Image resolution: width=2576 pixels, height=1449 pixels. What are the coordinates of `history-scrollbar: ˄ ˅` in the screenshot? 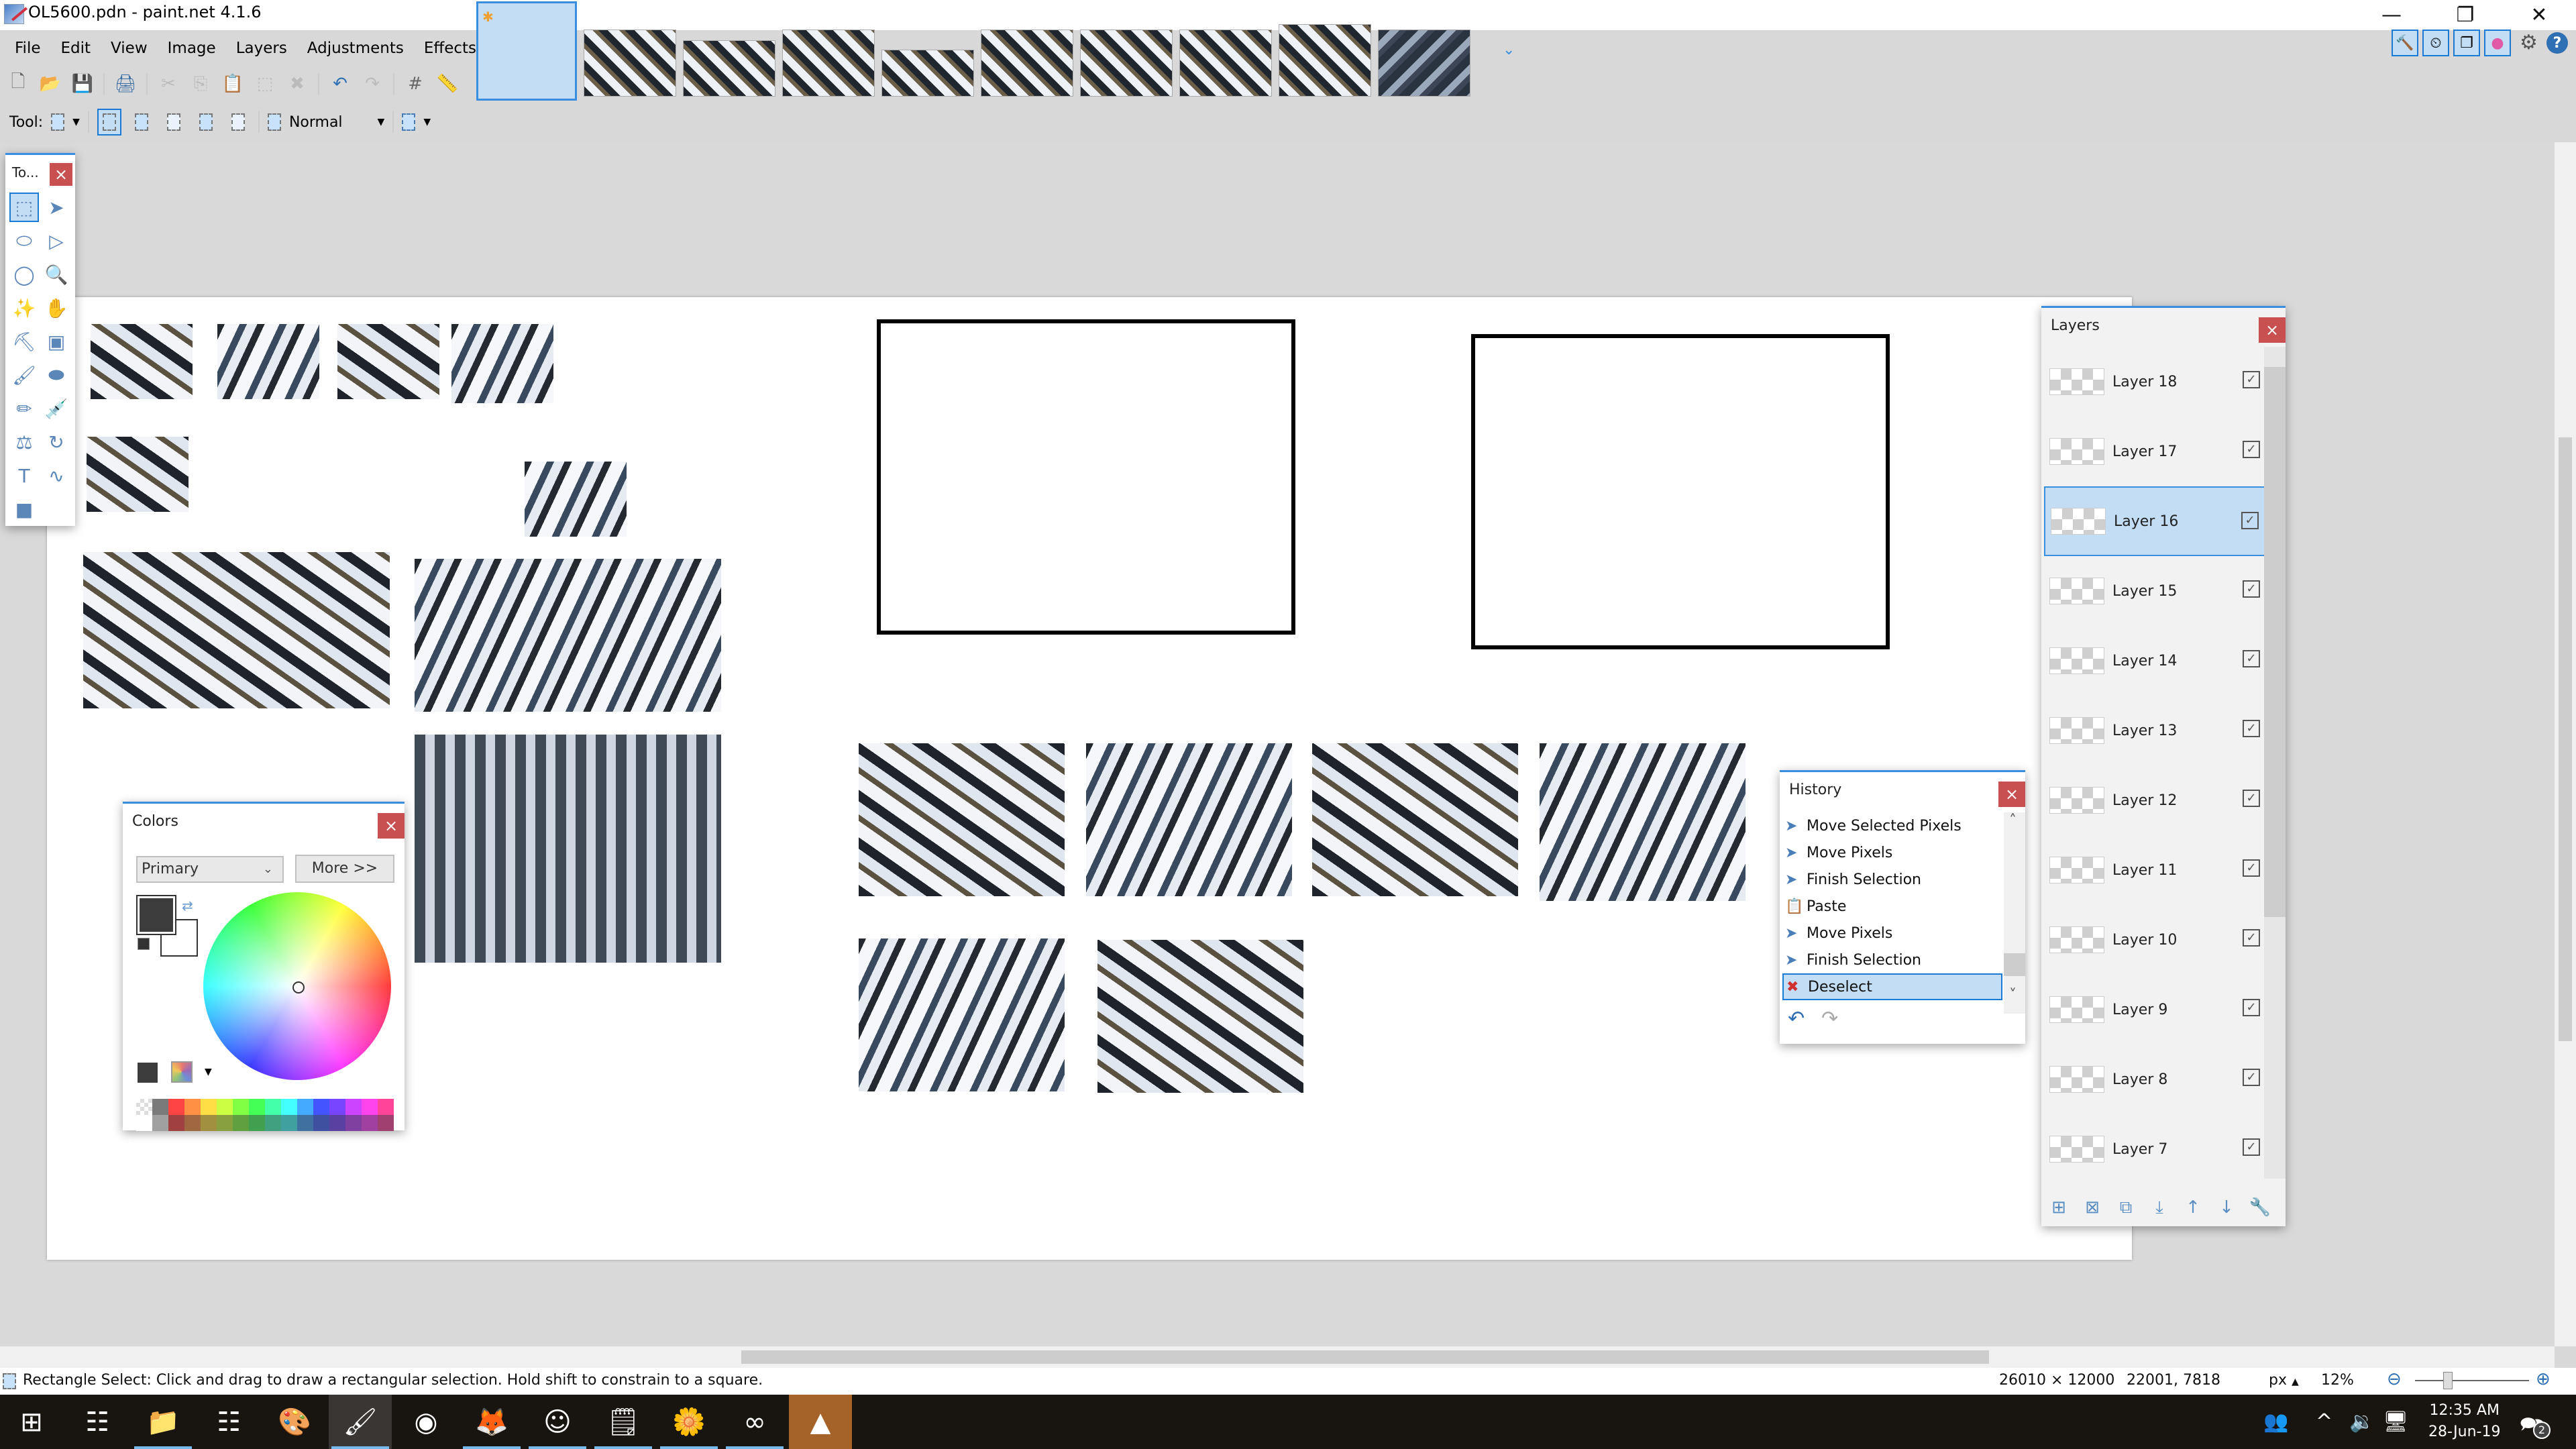 It's located at (2014, 913).